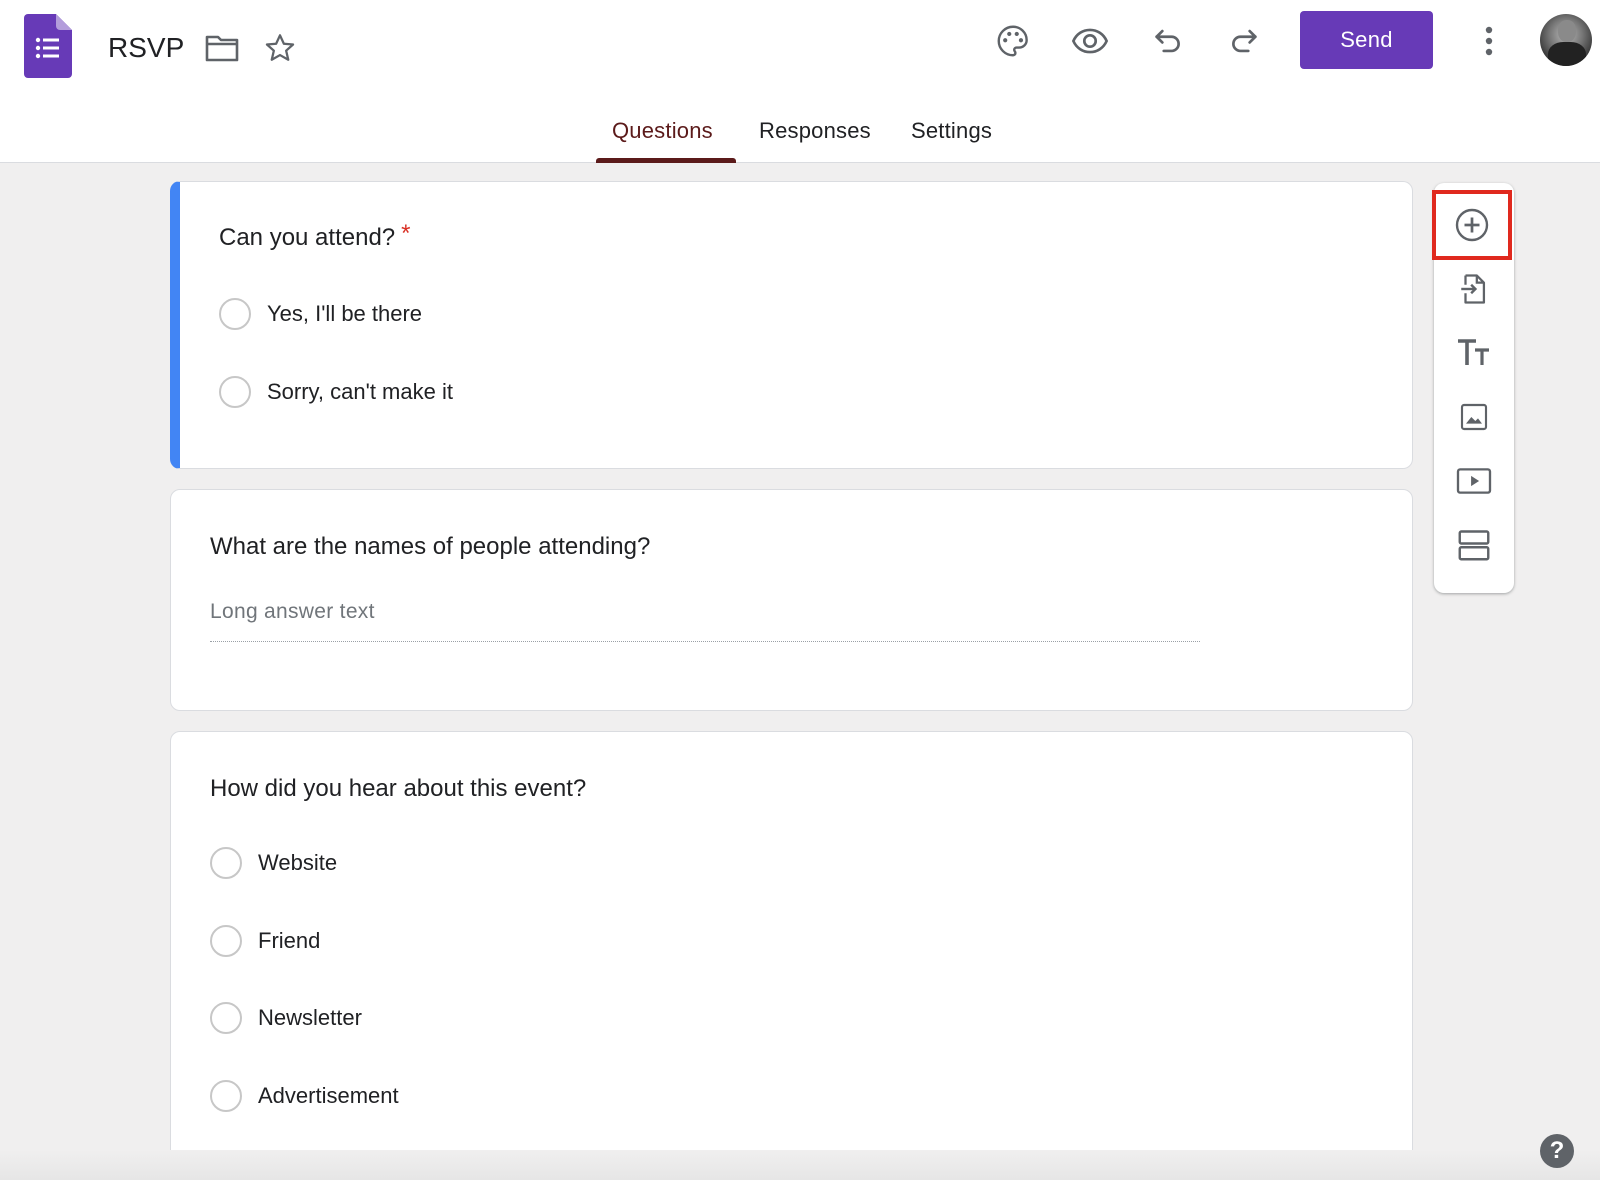  I want to click on radio-option: Friend, so click(265, 941).